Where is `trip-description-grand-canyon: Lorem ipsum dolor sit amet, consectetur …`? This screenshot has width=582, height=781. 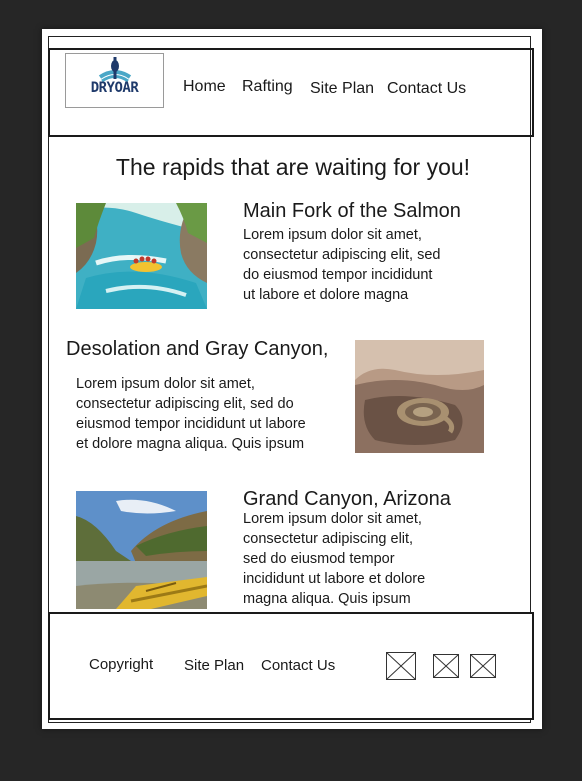 trip-description-grand-canyon: Lorem ipsum dolor sit amet, consectetur … is located at coordinates (334, 559).